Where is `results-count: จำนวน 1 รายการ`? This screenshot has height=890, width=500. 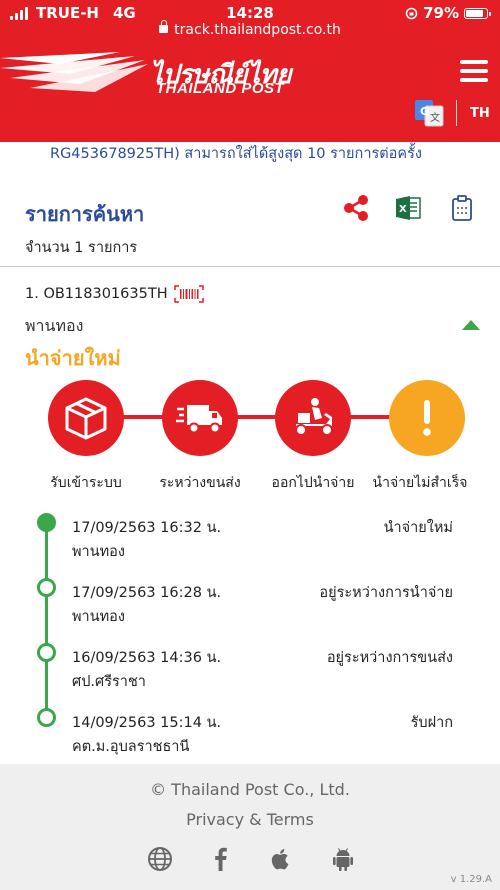 results-count: จำนวน 1 รายการ is located at coordinates (81, 248).